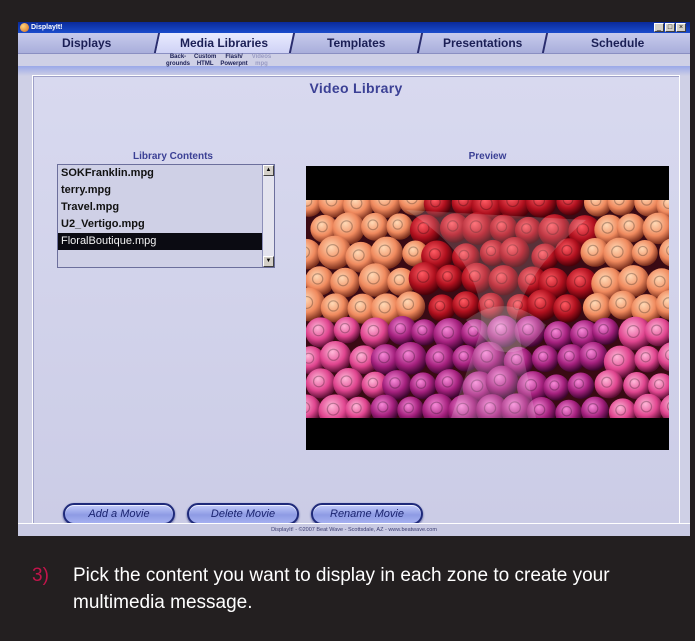  I want to click on app-logo-icon, so click(24, 27).